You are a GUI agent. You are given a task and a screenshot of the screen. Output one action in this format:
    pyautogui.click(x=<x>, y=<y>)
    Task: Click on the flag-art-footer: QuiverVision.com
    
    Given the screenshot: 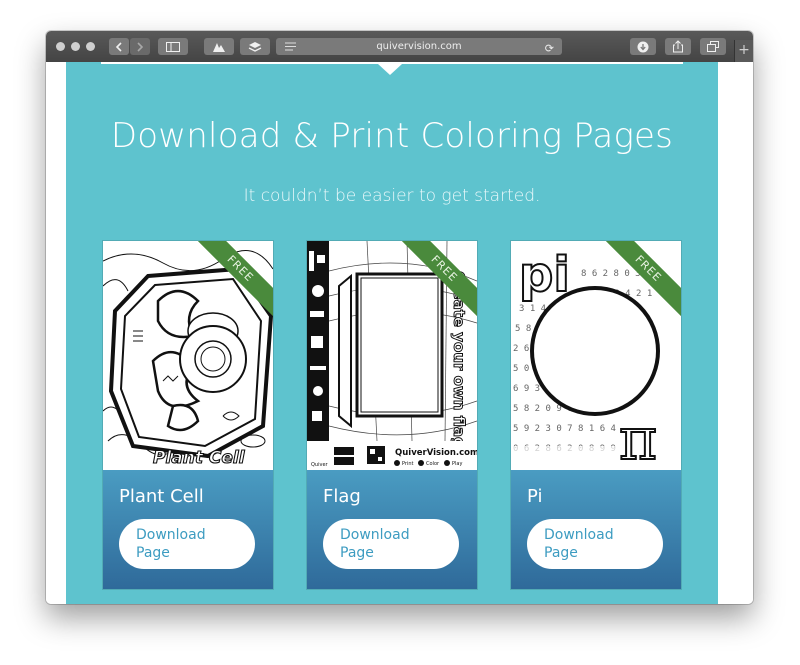 What is the action you would take?
    pyautogui.click(x=436, y=453)
    